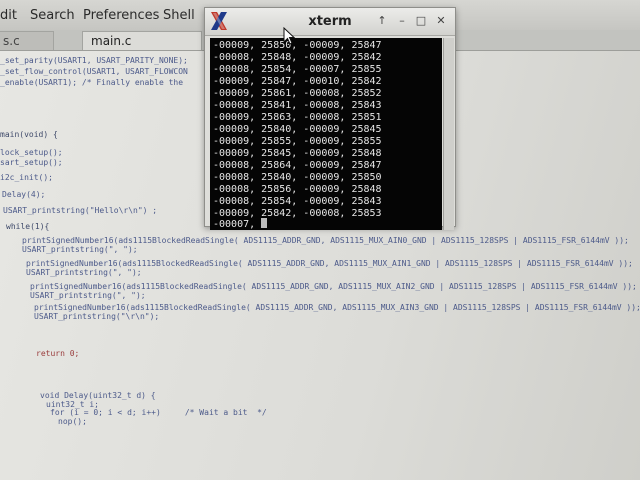 This screenshot has height=480, width=640. What do you see at coordinates (142, 40) in the screenshot?
I see `tab-main-c: main.c` at bounding box center [142, 40].